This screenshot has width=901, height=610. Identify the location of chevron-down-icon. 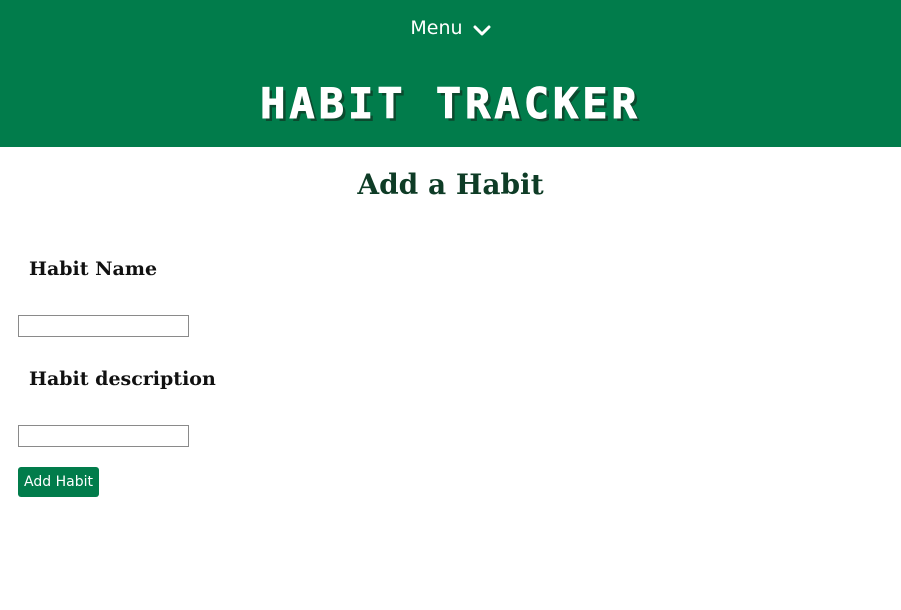
(482, 28).